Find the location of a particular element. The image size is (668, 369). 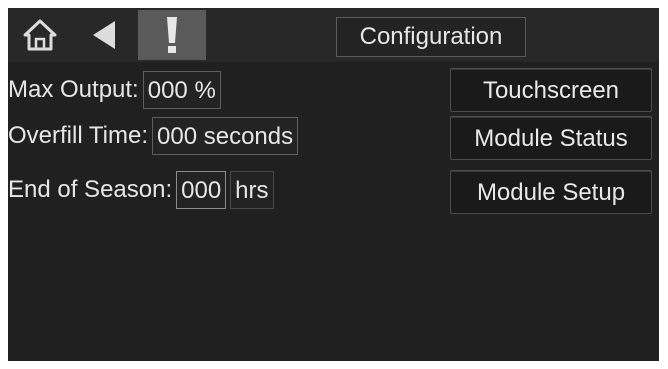

end-of-season-row: End of Season: 000 hrs is located at coordinates (141, 190).